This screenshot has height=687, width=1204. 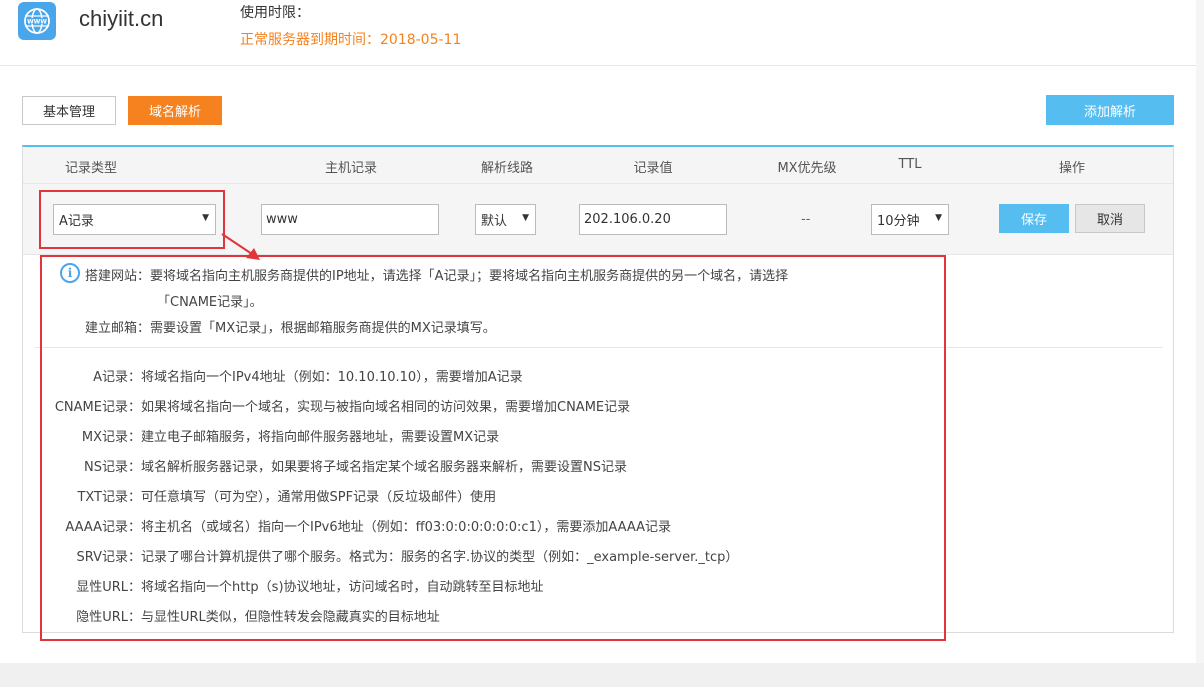 I want to click on usage-label: 使用时限：, so click(x=275, y=13).